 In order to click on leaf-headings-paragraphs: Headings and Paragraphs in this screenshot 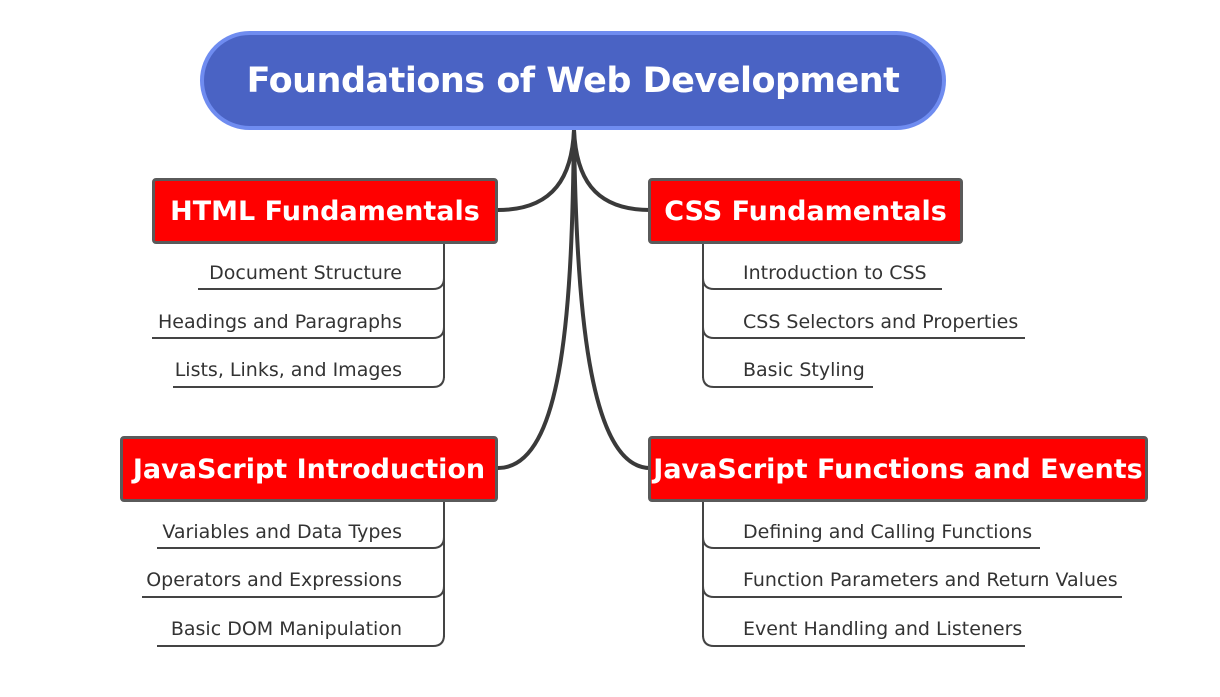, I will do `click(280, 322)`.